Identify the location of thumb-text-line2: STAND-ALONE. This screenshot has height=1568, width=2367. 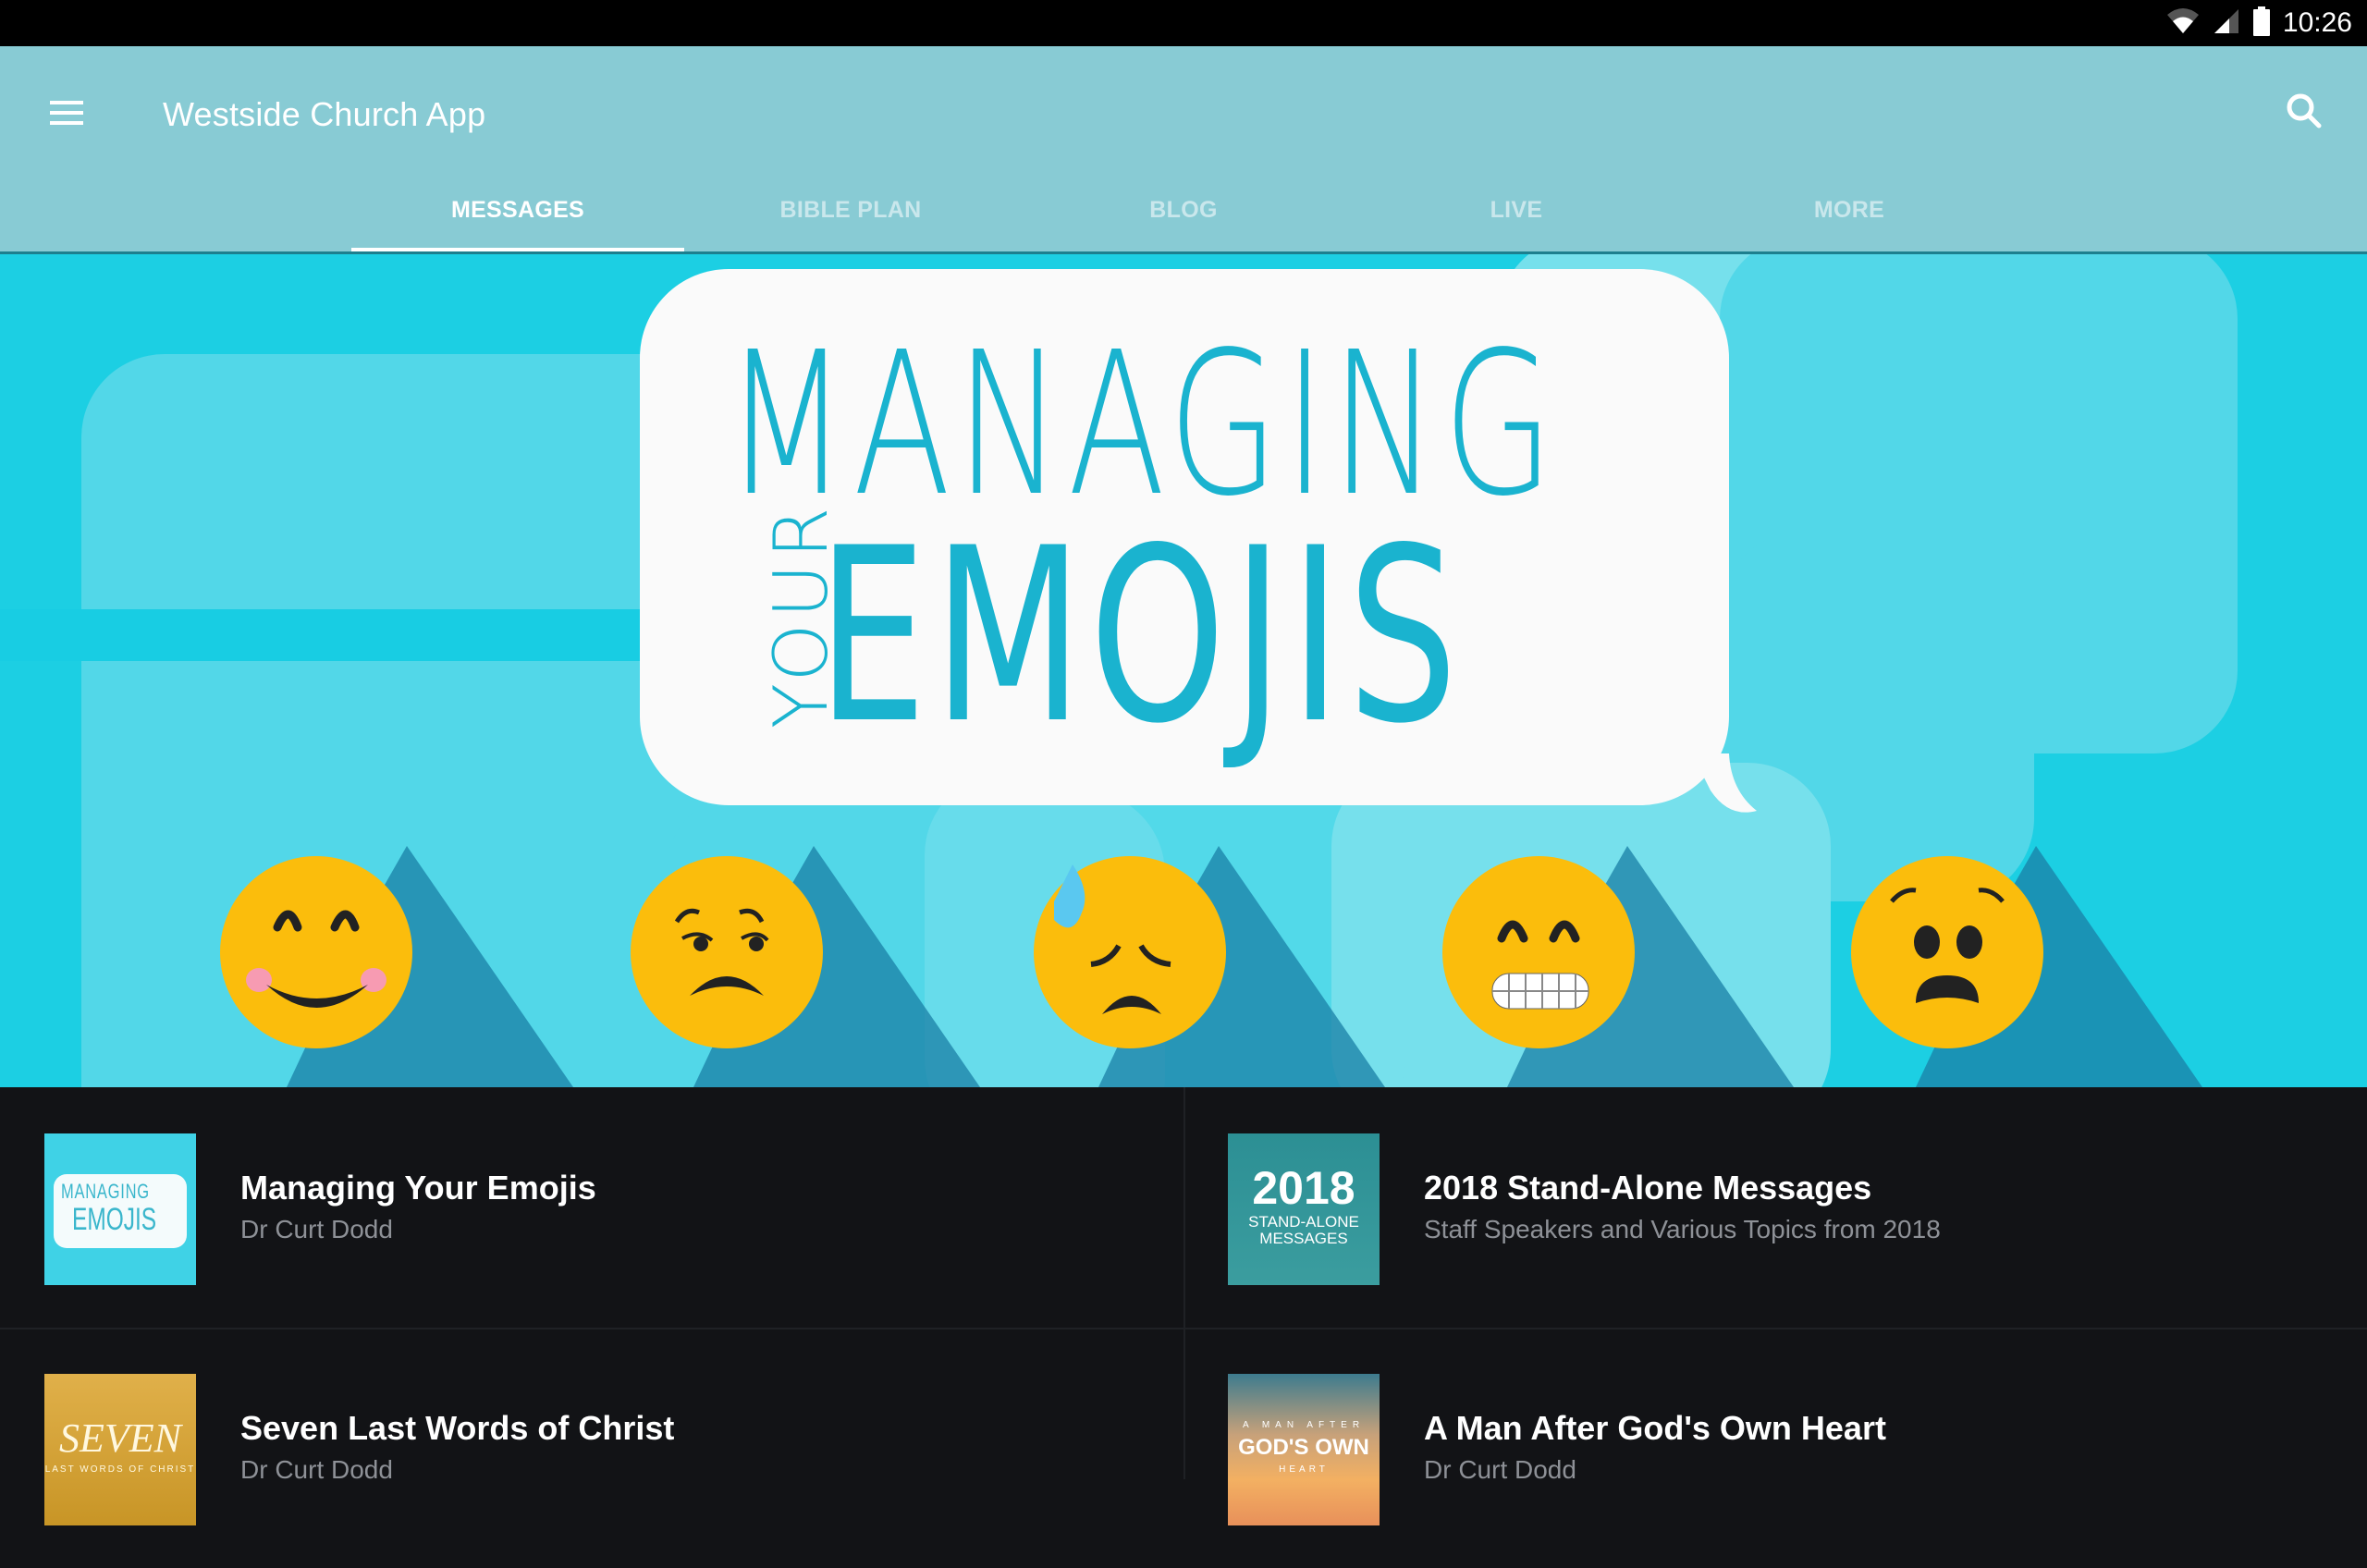
(1303, 1222).